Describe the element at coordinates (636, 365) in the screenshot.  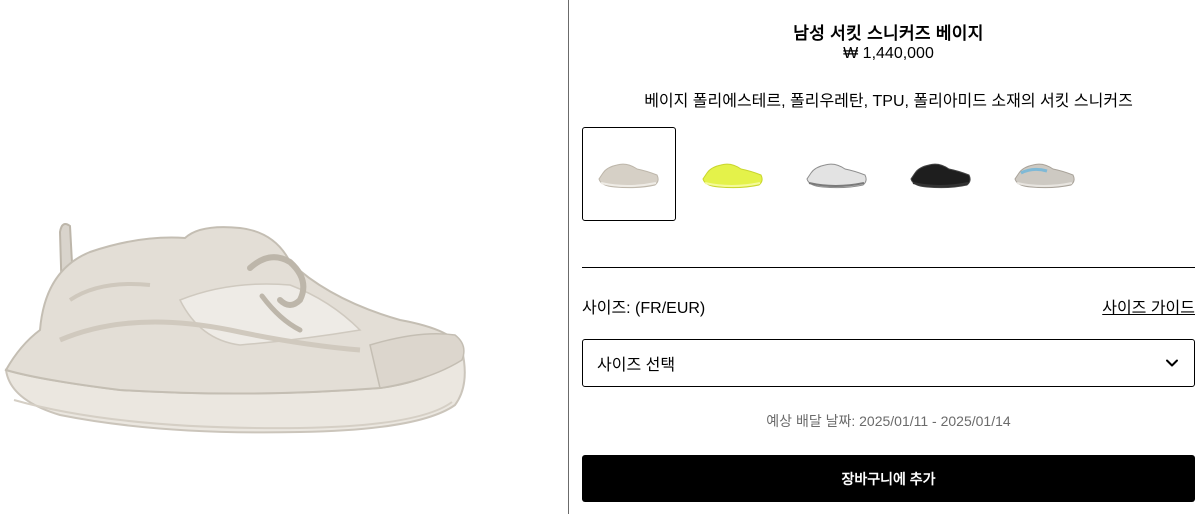
I see `size-select-value: 사이즈 선택` at that location.